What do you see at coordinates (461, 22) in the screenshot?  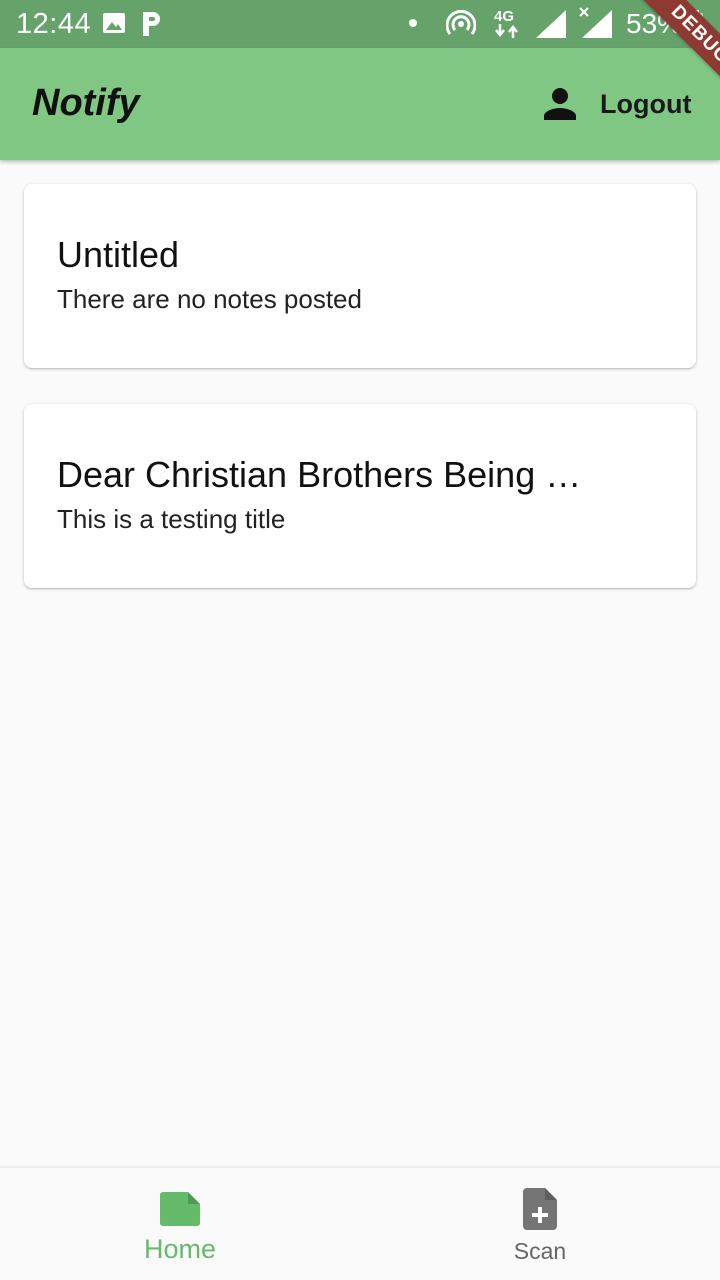 I see `hotspot-icon` at bounding box center [461, 22].